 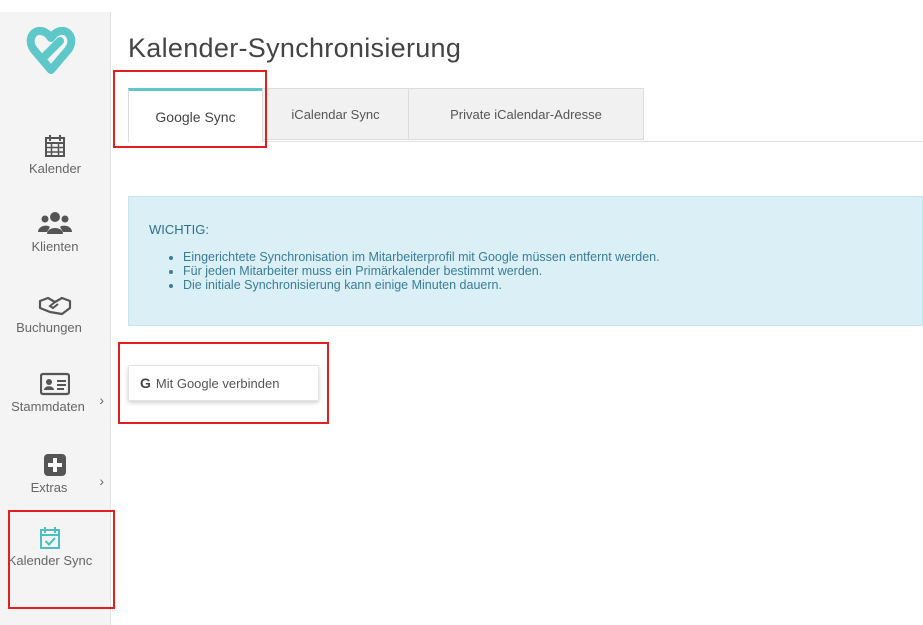 I want to click on sidebar-item-extras: › Extras, so click(x=55, y=474).